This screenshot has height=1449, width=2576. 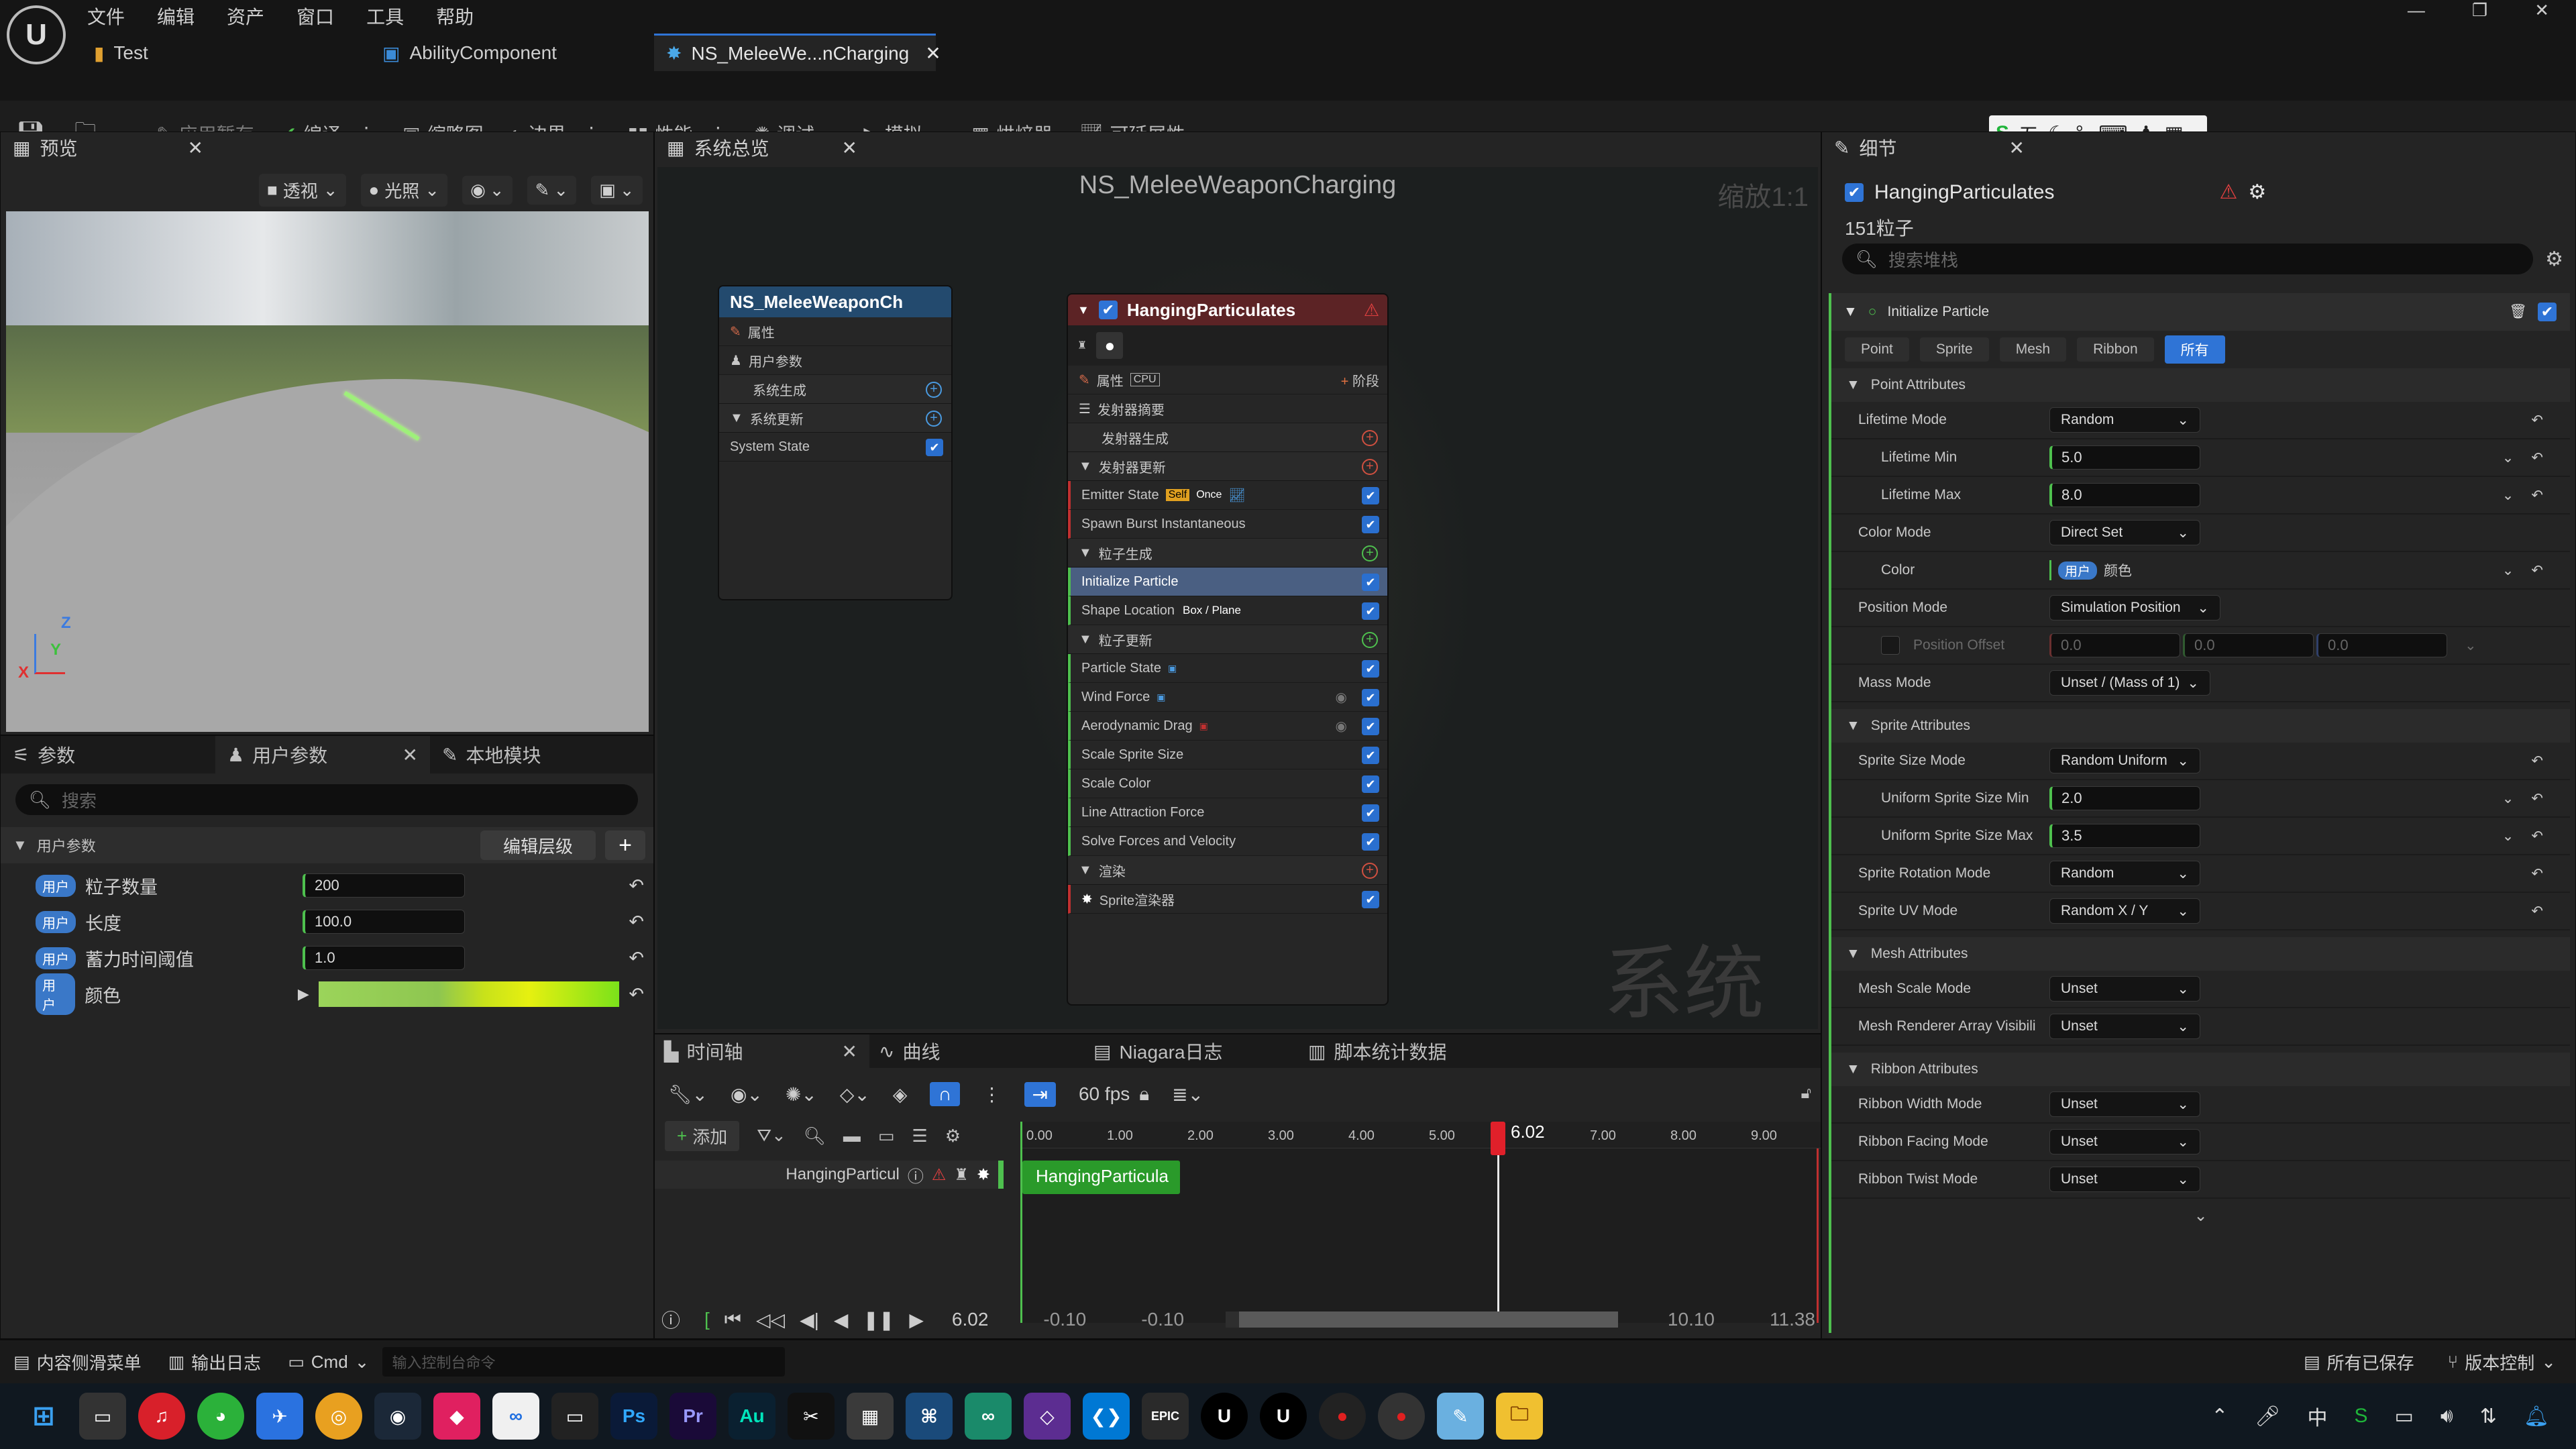 What do you see at coordinates (2129, 683) in the screenshot?
I see `mass-mode-dropdown: Unset / (Mass of 1) ⌄` at bounding box center [2129, 683].